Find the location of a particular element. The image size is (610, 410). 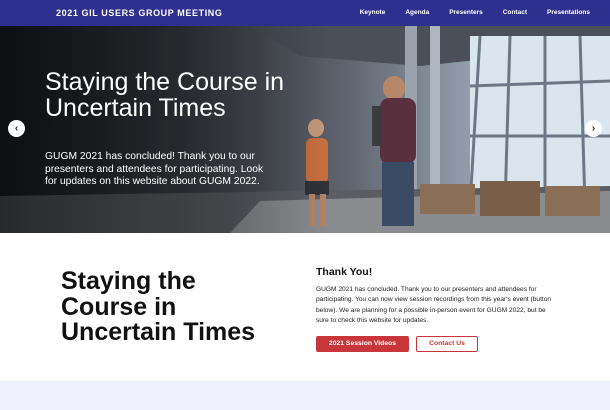

nav-link-contact: Contact is located at coordinates (515, 12).